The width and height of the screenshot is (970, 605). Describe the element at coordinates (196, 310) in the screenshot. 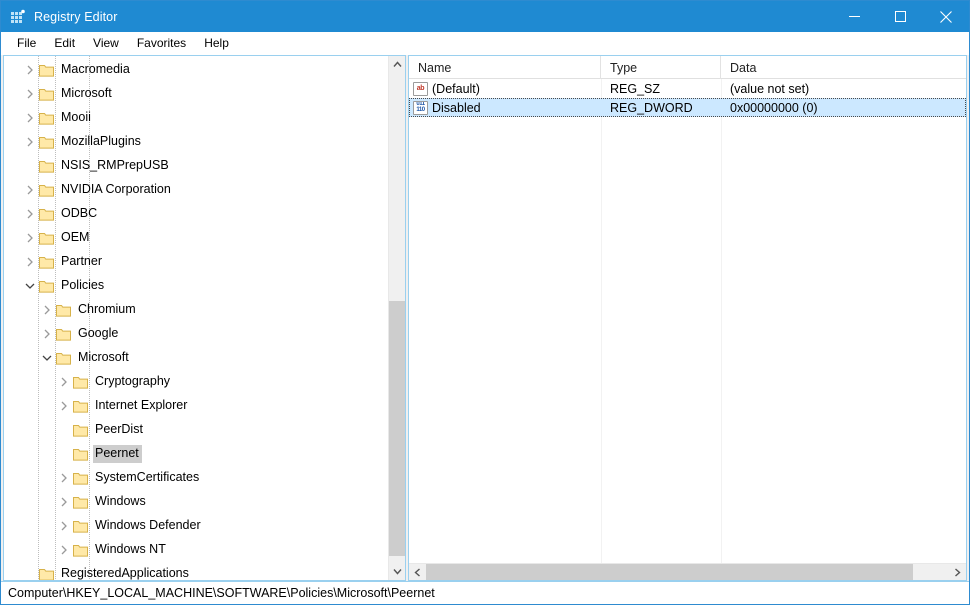

I see `tree-item-chromium: Chromium` at that location.